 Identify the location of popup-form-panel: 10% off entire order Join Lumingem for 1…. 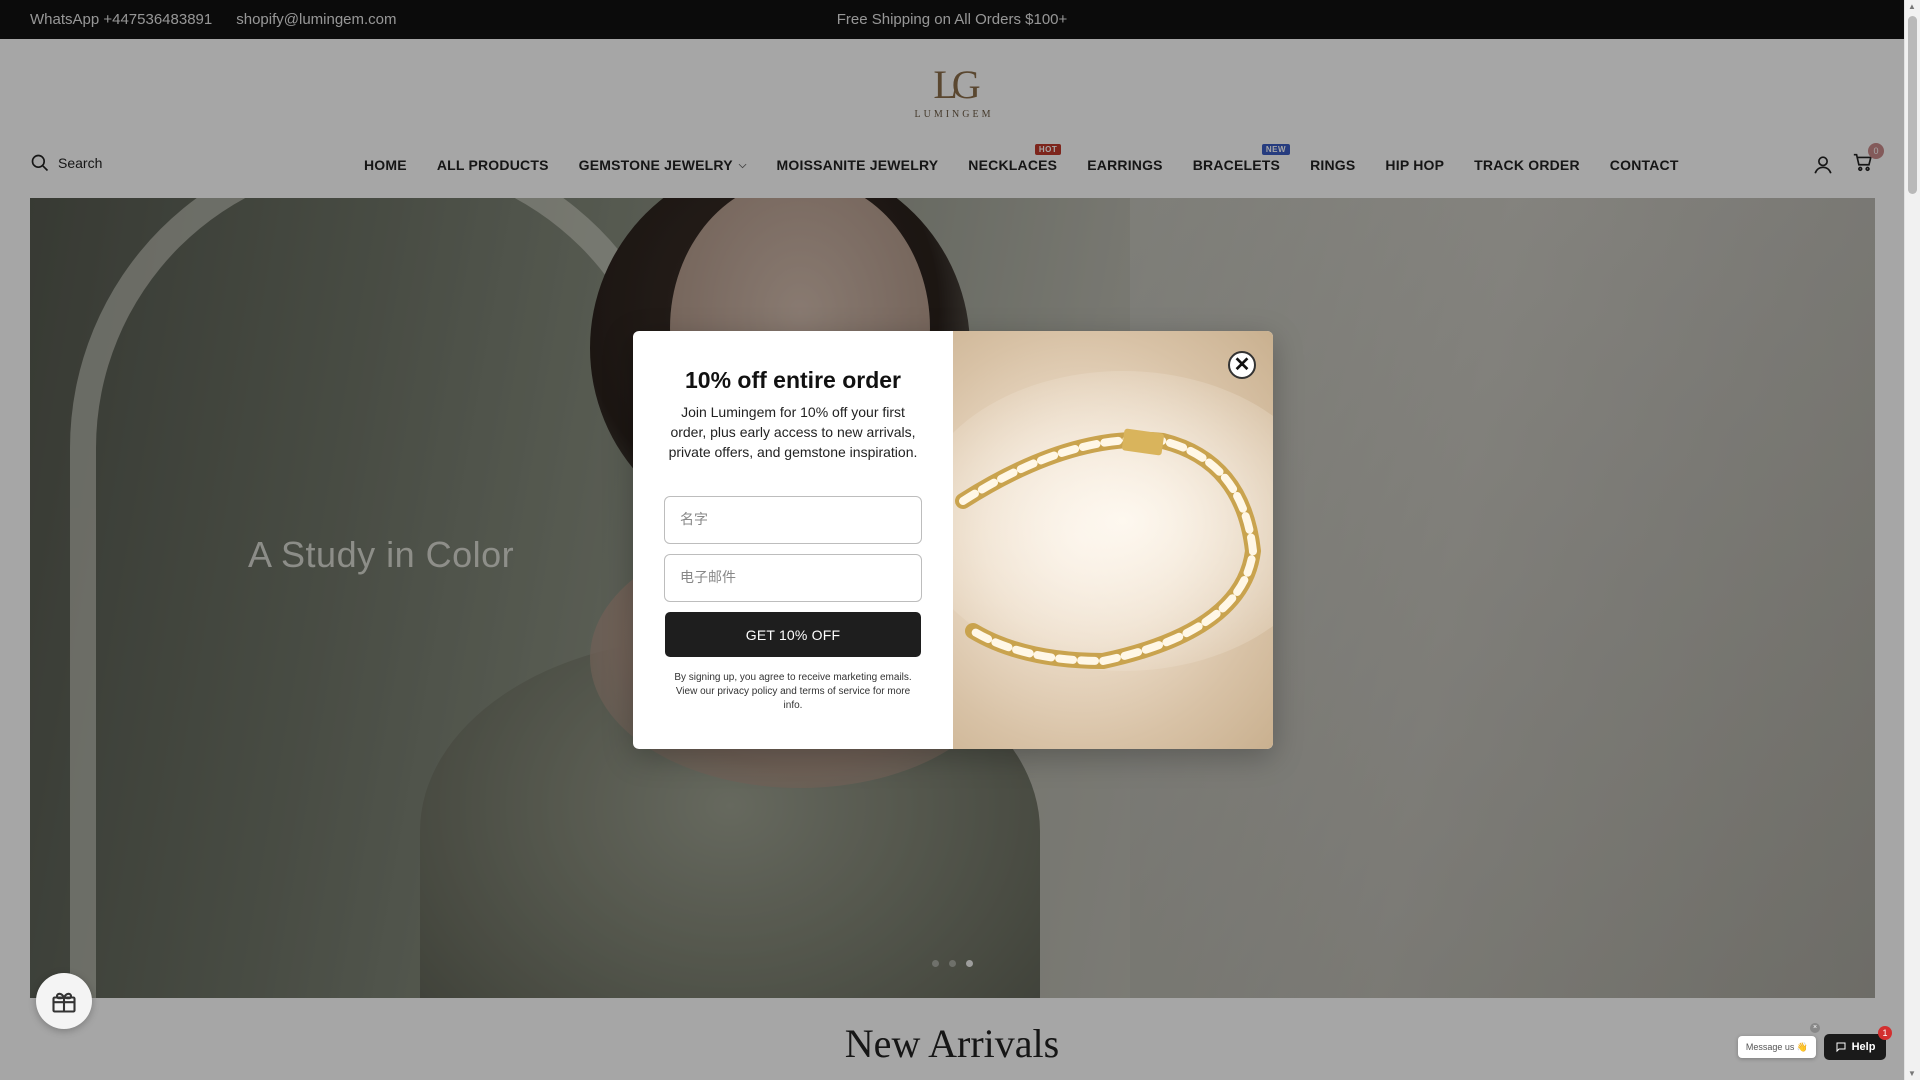
(793, 540).